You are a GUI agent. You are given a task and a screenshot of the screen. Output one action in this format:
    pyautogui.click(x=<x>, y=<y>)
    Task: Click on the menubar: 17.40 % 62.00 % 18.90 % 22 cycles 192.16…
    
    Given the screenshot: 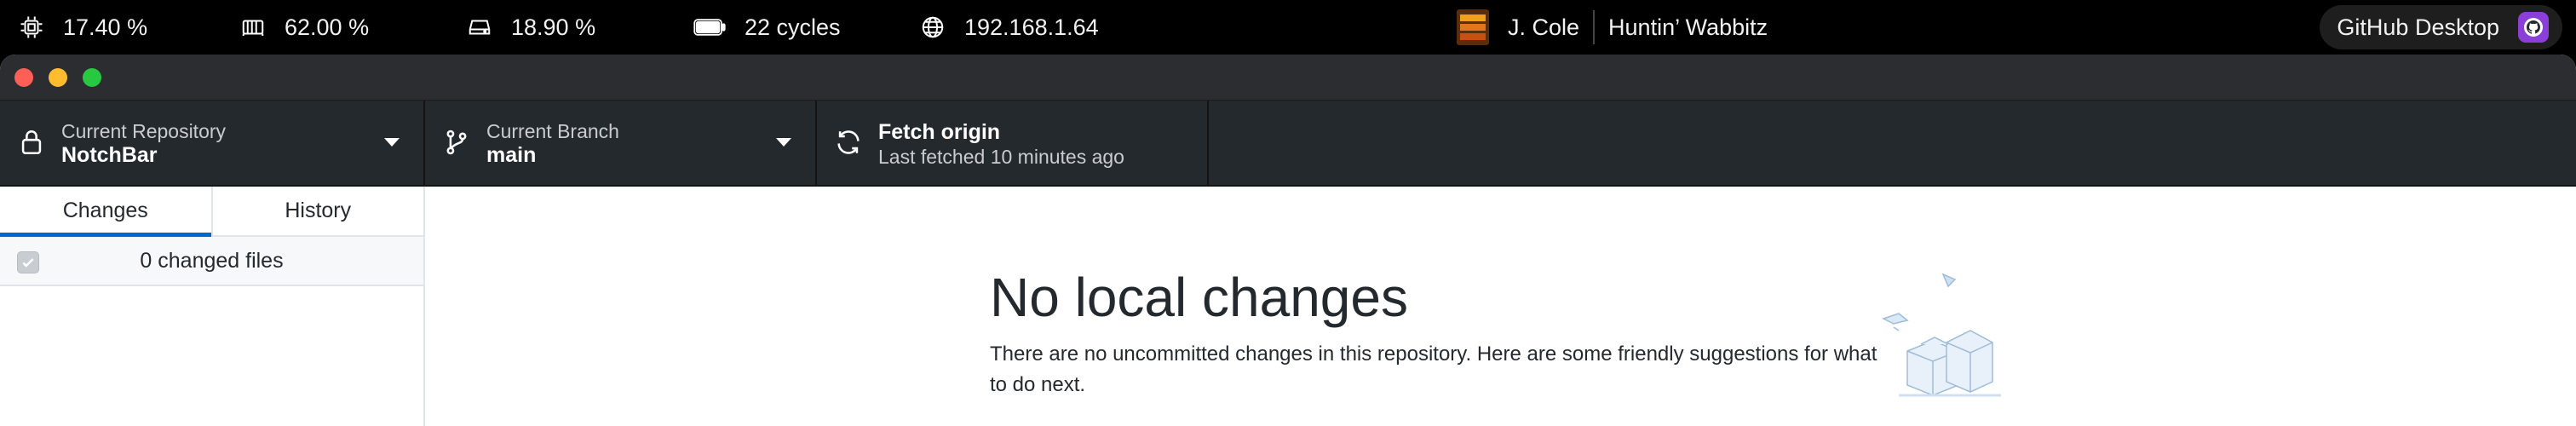 What is the action you would take?
    pyautogui.click(x=1288, y=27)
    